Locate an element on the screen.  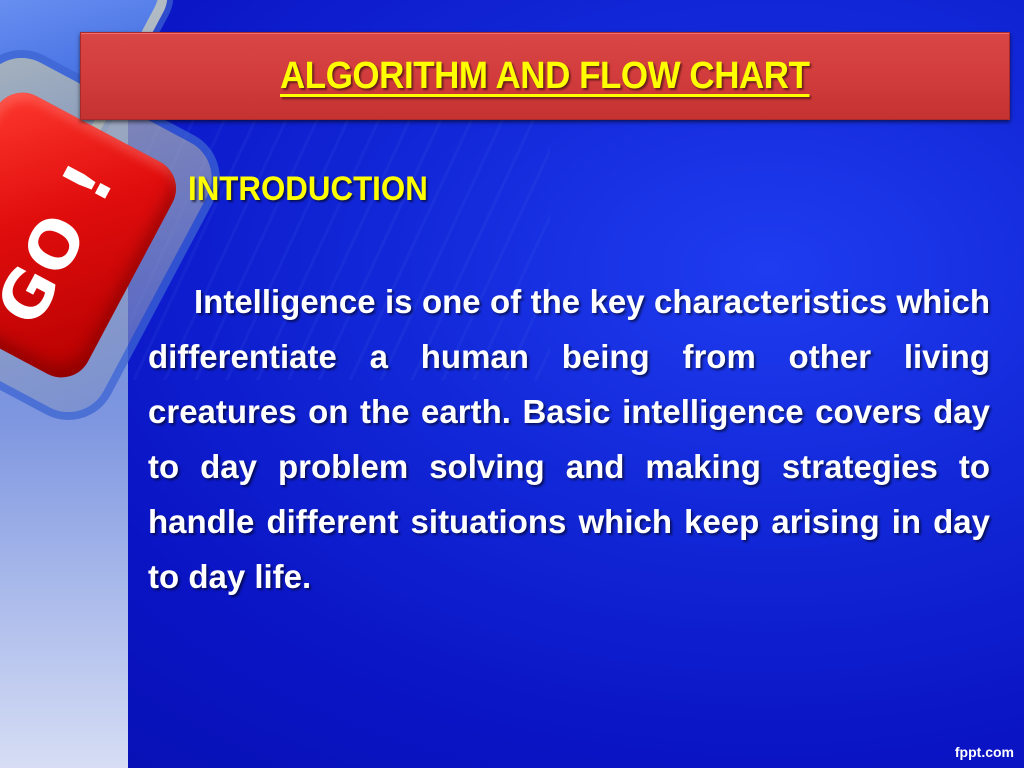
title-banner: ALGORITHM AND FLOW CHART is located at coordinates (545, 76).